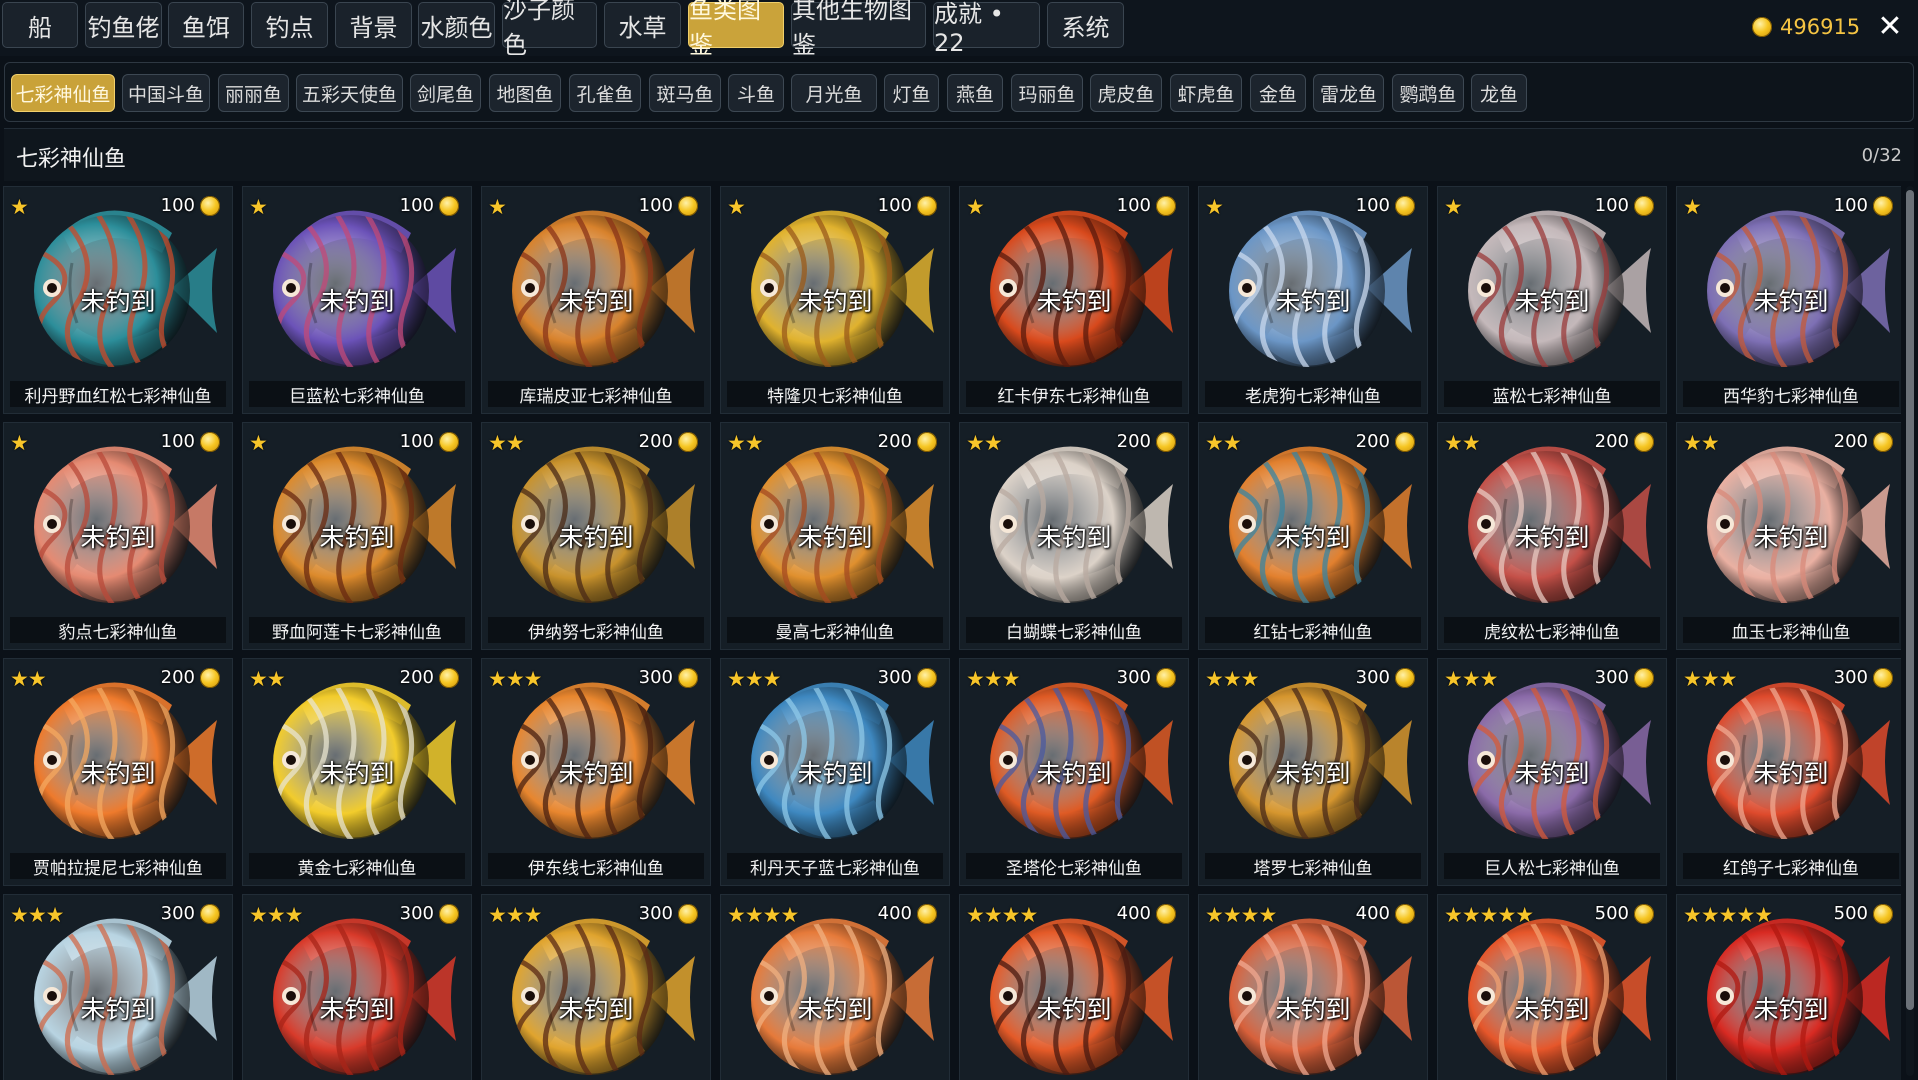  What do you see at coordinates (596, 772) in the screenshot?
I see `fish-card: ★★★ 300 未钓到 伊东线七彩神仙鱼` at bounding box center [596, 772].